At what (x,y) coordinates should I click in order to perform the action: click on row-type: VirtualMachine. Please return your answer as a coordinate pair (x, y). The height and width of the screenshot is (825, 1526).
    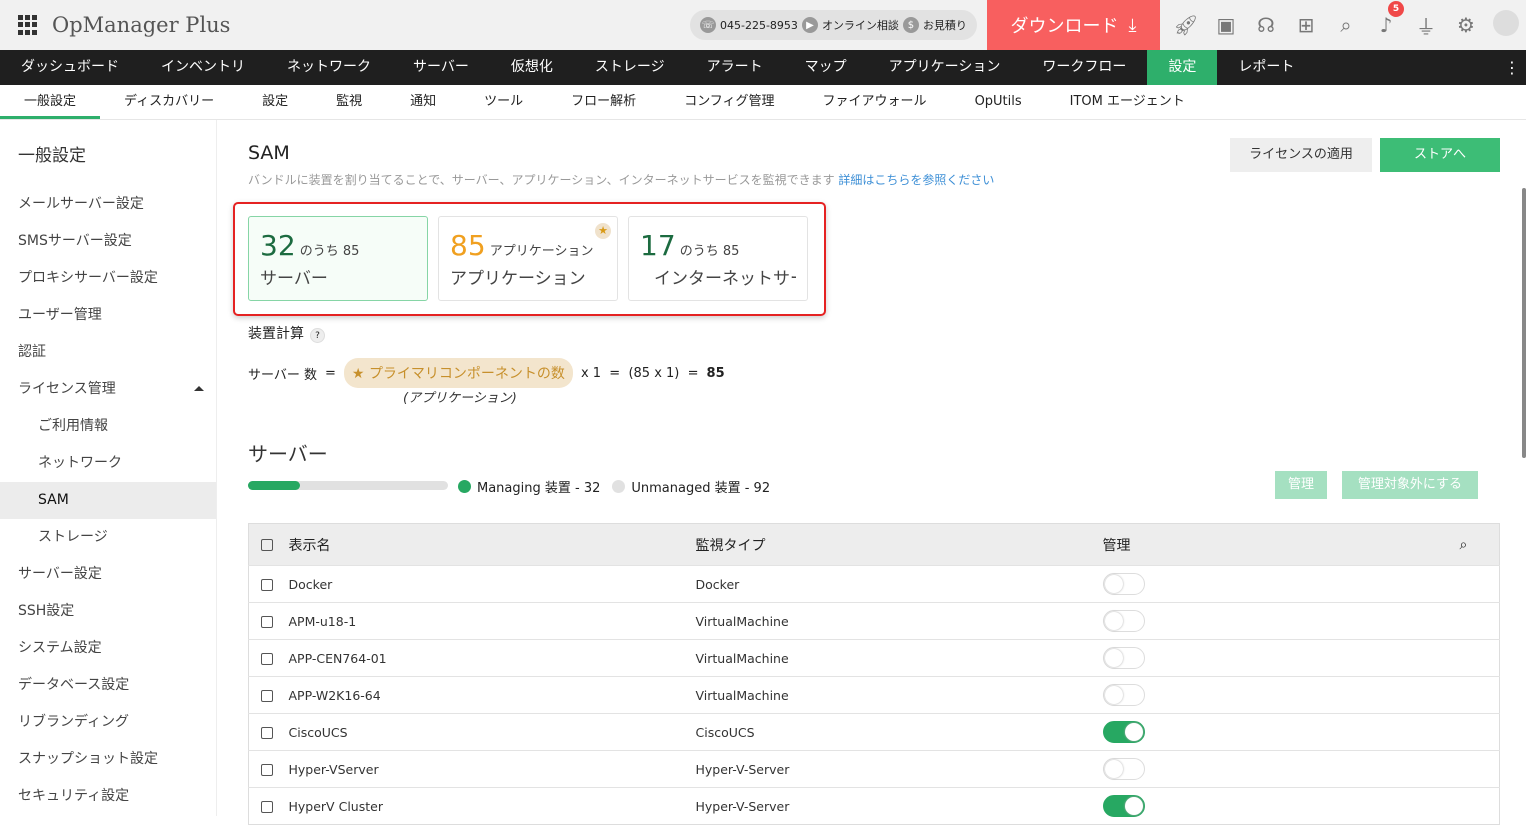
    Looking at the image, I should click on (899, 695).